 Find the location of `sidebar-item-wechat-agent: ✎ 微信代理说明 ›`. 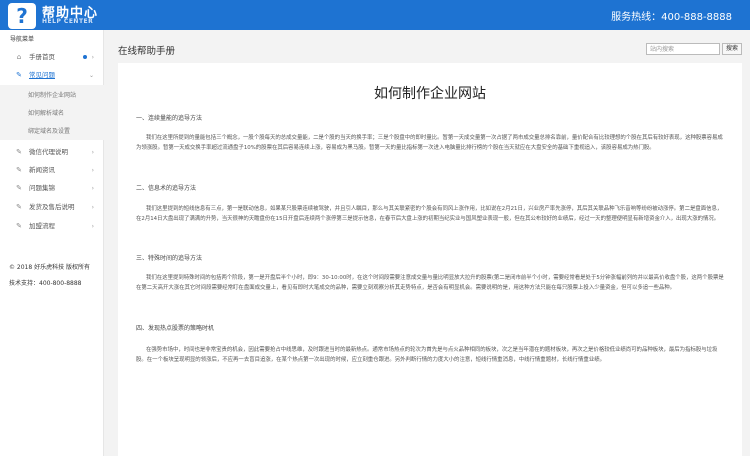

sidebar-item-wechat-agent: ✎ 微信代理说明 › is located at coordinates (52, 152).